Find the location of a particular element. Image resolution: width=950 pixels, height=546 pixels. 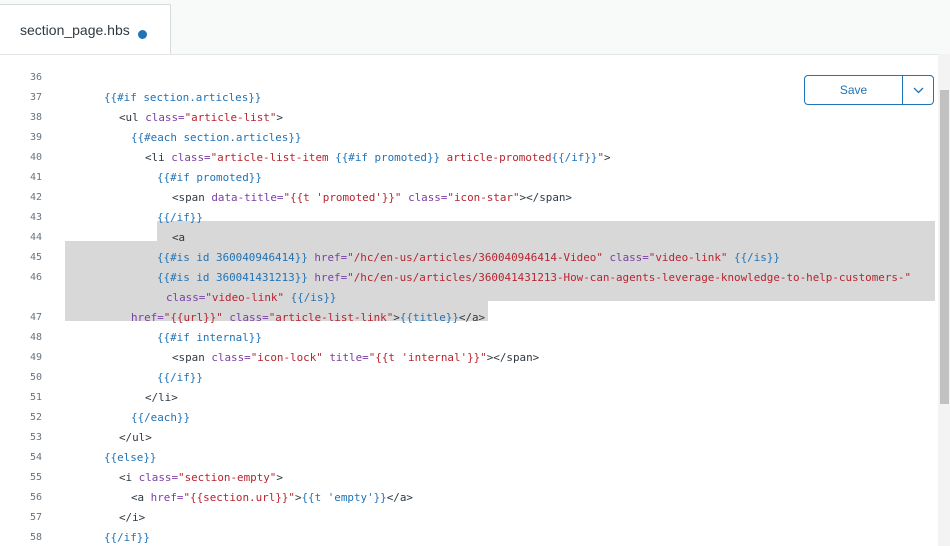

scrollbar-thumb is located at coordinates (944, 247).